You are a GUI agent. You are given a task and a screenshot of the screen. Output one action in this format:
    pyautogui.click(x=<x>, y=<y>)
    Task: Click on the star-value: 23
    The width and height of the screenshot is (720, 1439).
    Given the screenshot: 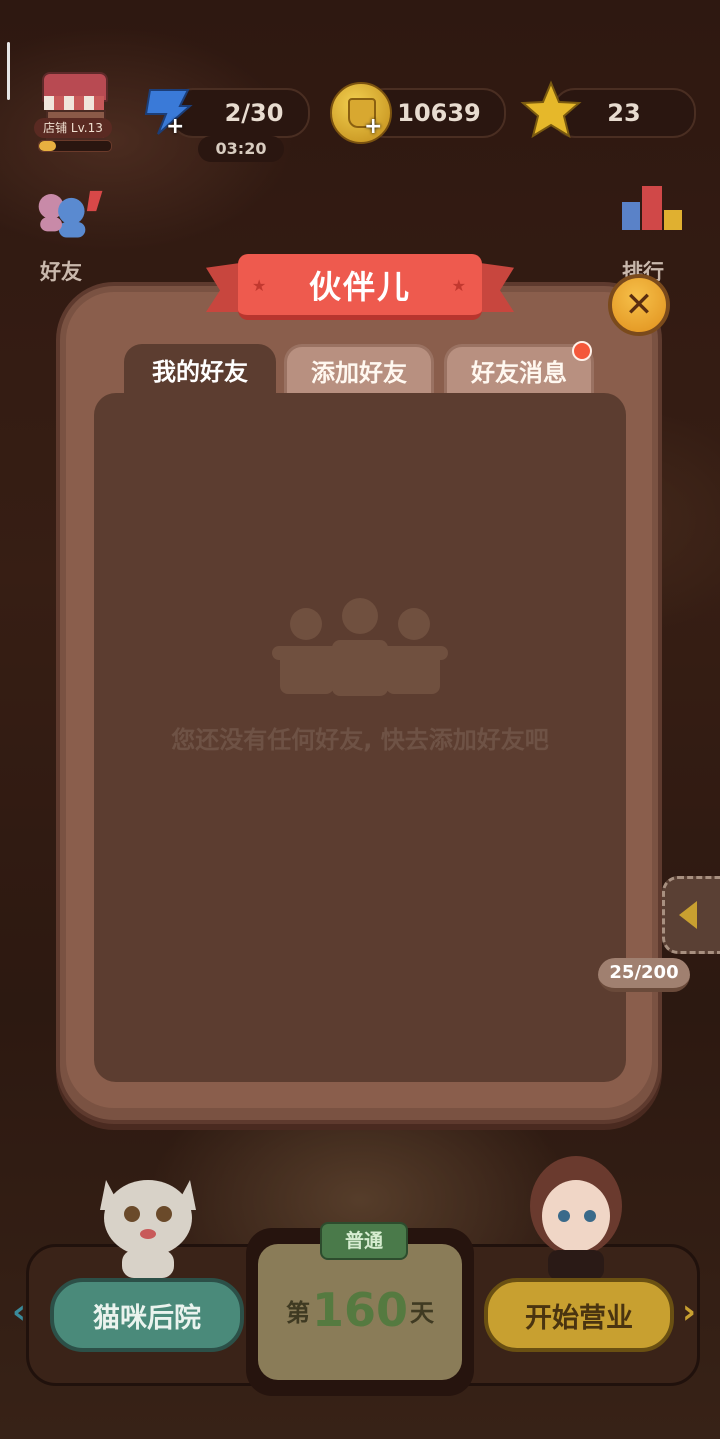 What is the action you would take?
    pyautogui.click(x=624, y=113)
    